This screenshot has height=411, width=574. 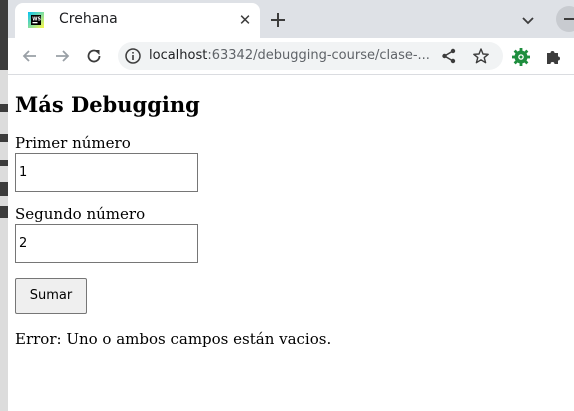 What do you see at coordinates (133, 56) in the screenshot?
I see `info-icon` at bounding box center [133, 56].